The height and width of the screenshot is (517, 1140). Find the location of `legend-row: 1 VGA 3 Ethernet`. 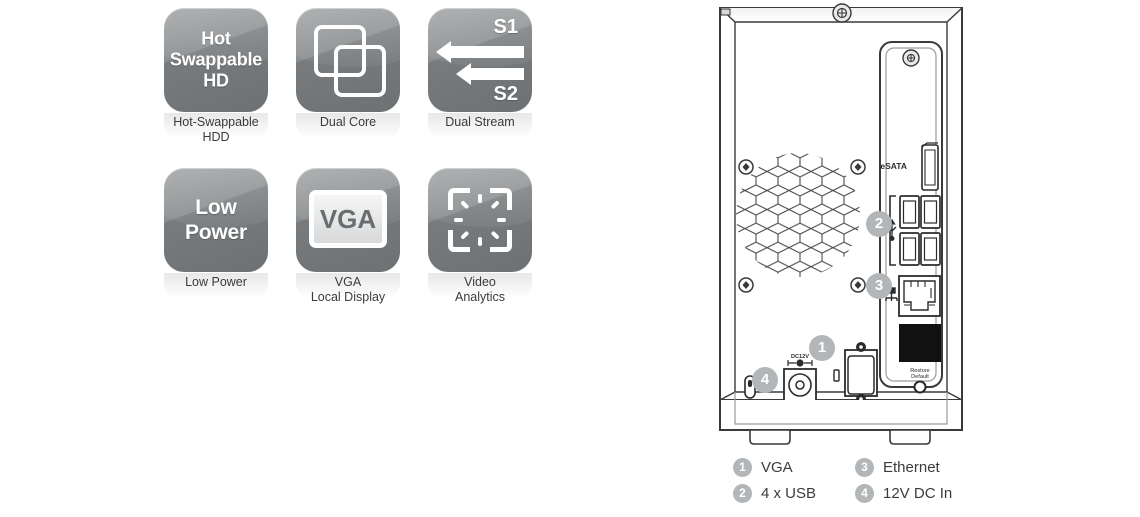

legend-row: 1 VGA 3 Ethernet is located at coordinates (863, 467).